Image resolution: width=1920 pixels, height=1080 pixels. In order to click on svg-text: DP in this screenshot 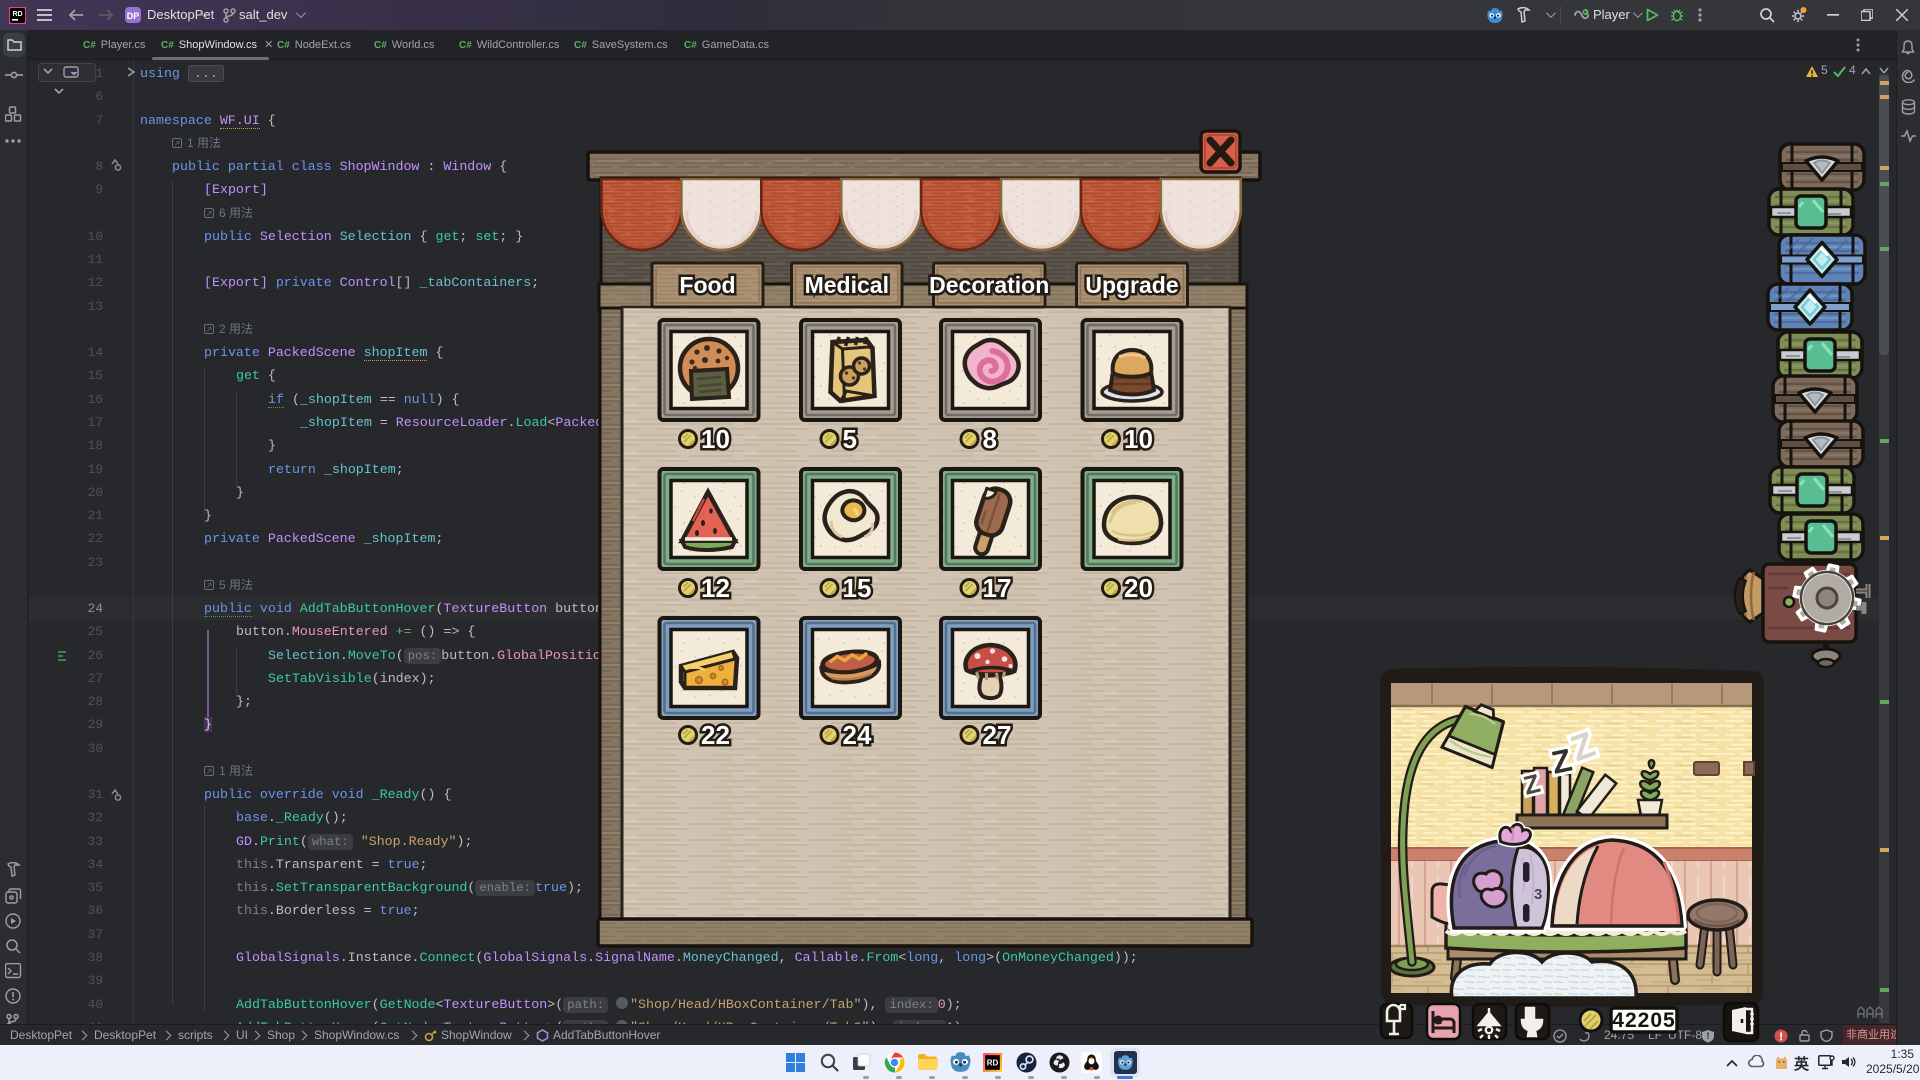, I will do `click(133, 16)`.